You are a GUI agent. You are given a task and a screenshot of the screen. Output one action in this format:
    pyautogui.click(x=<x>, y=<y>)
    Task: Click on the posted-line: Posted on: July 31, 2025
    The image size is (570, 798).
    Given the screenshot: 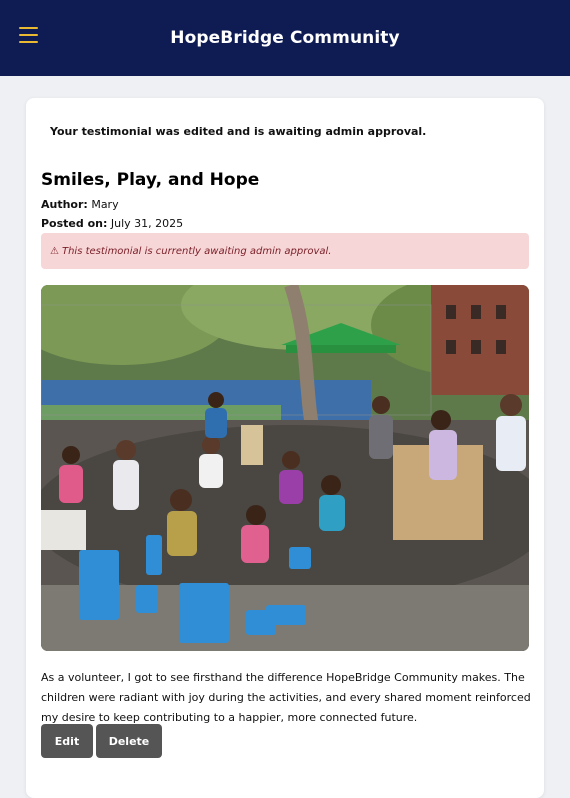 What is the action you would take?
    pyautogui.click(x=112, y=223)
    